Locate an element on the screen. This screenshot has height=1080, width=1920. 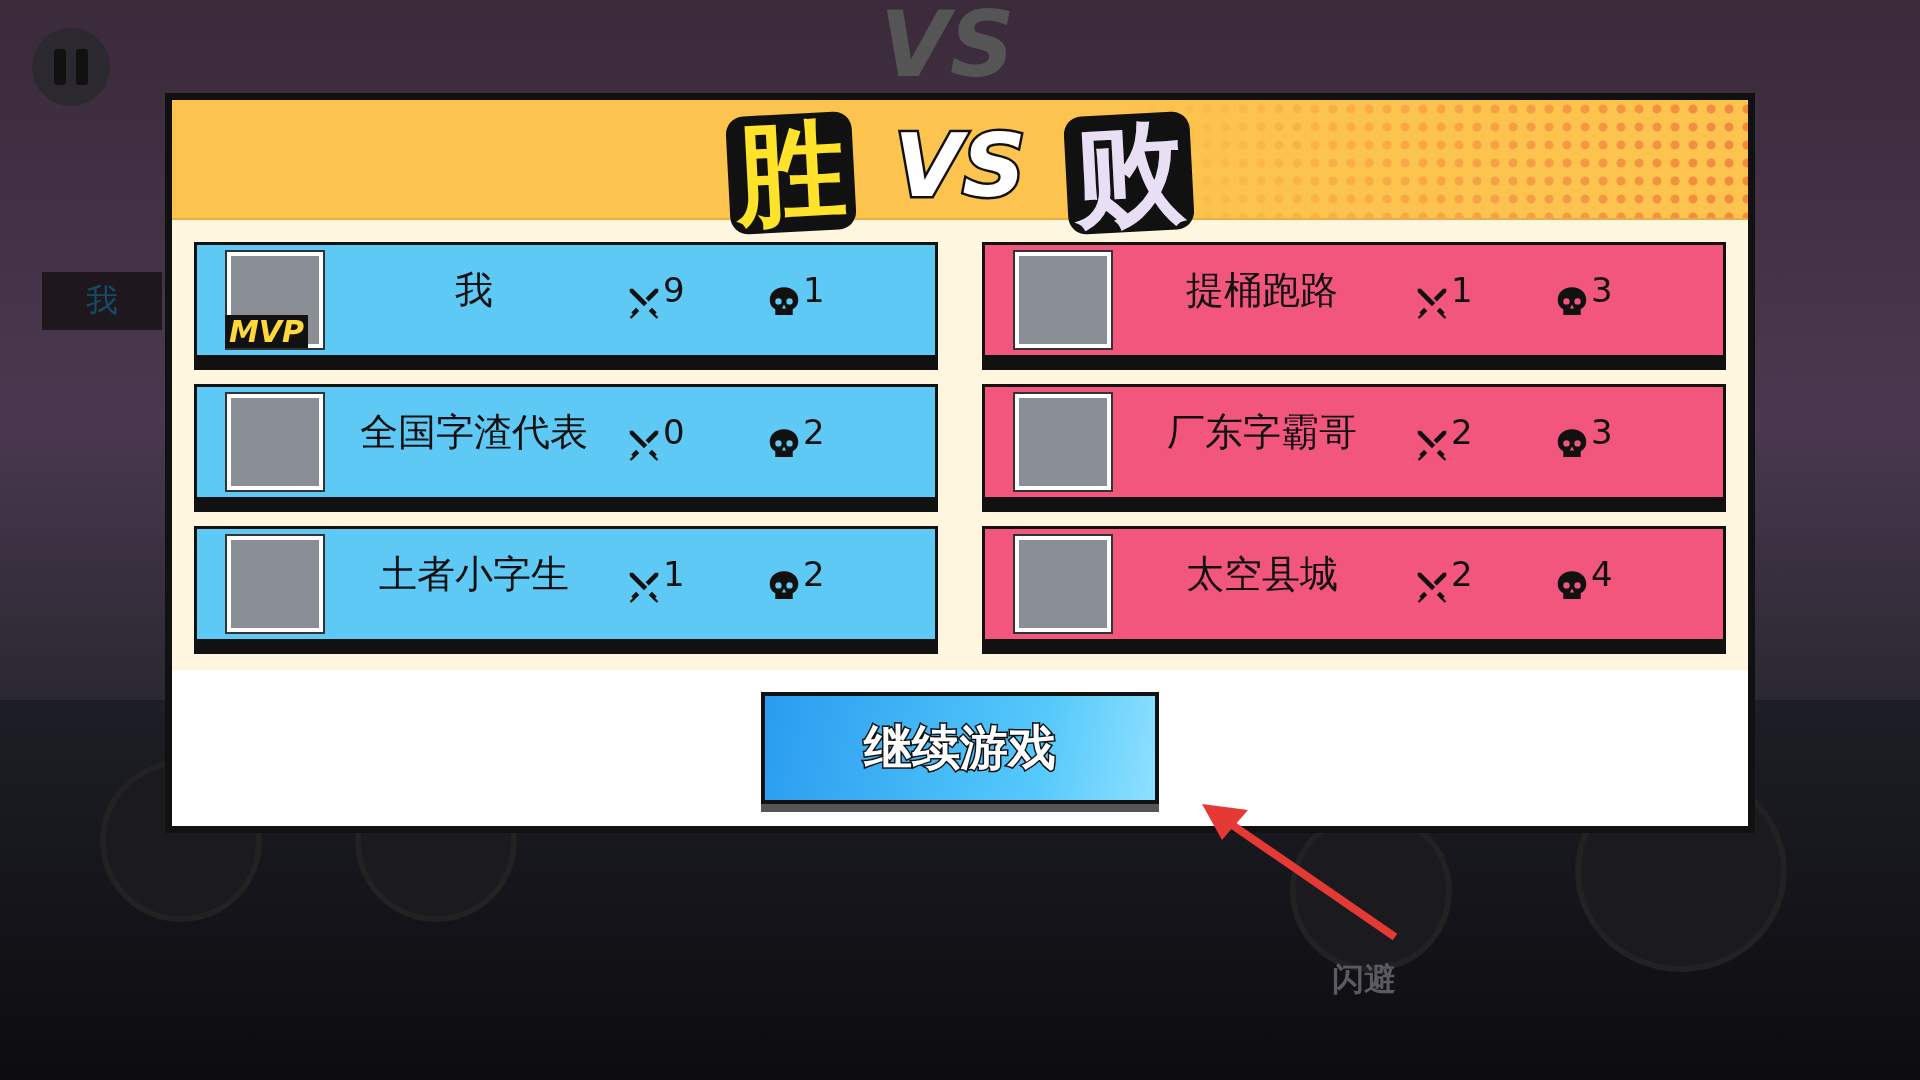
death-count: 1 is located at coordinates (814, 290).